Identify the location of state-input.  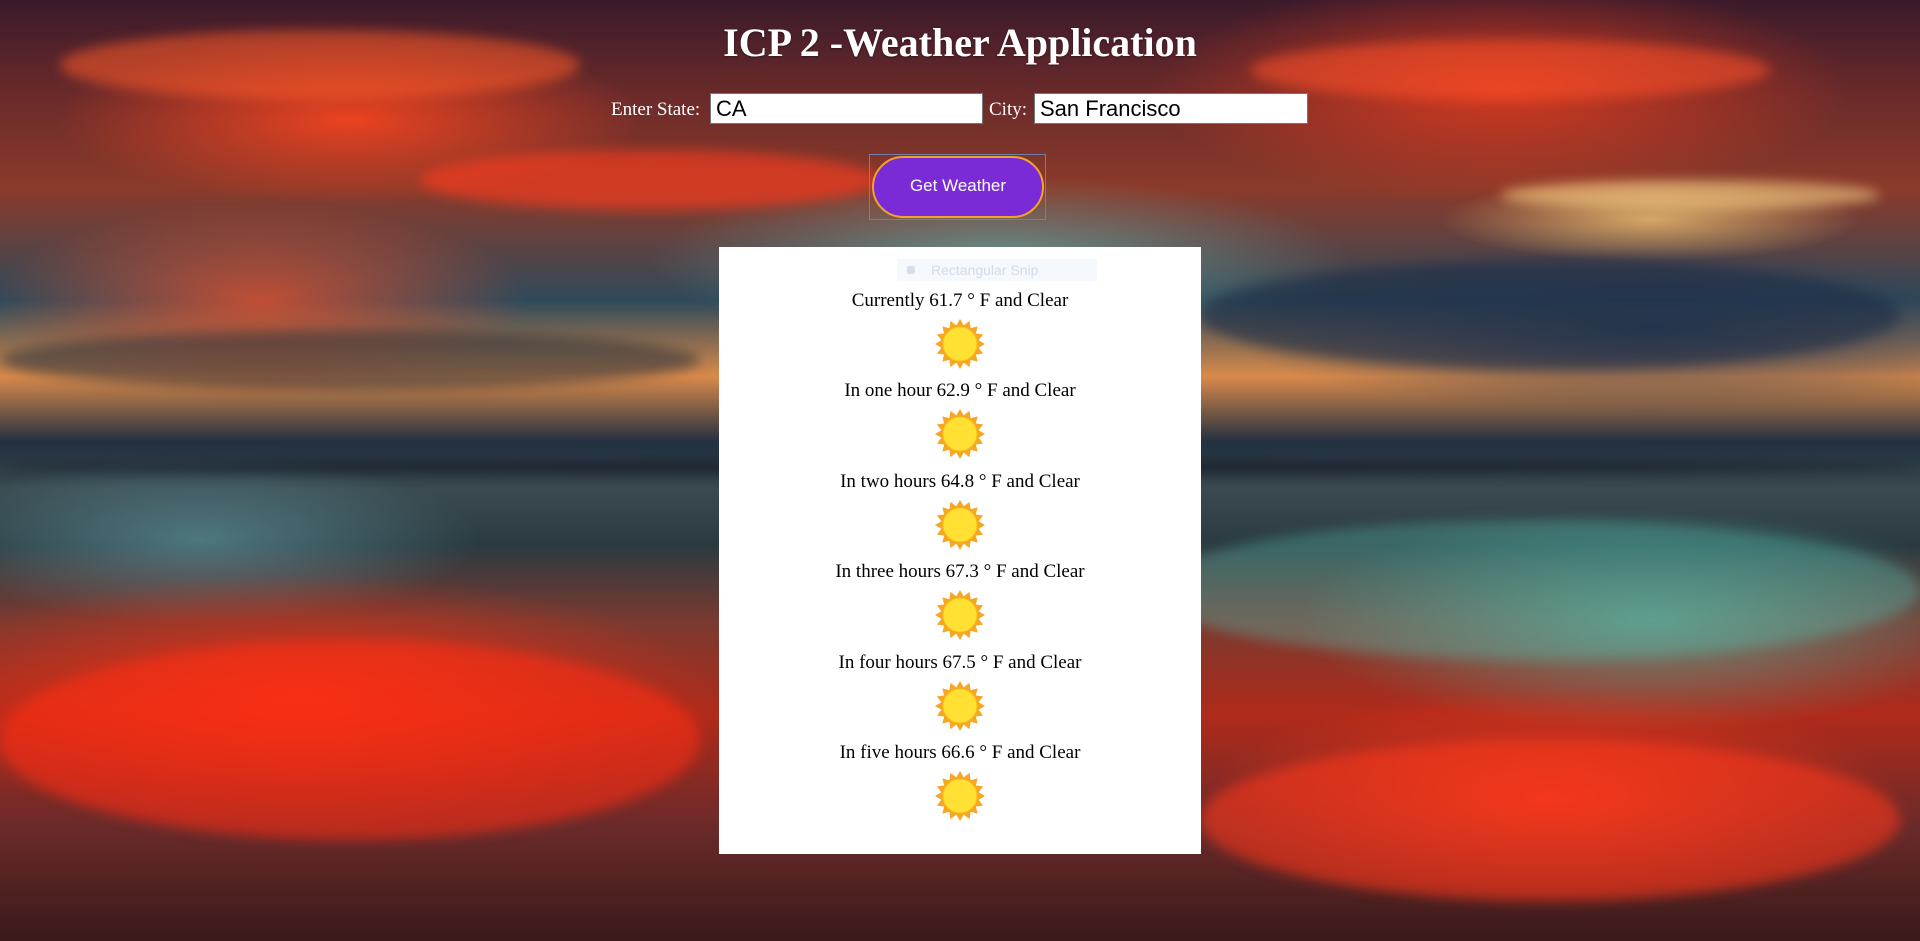
(846, 108).